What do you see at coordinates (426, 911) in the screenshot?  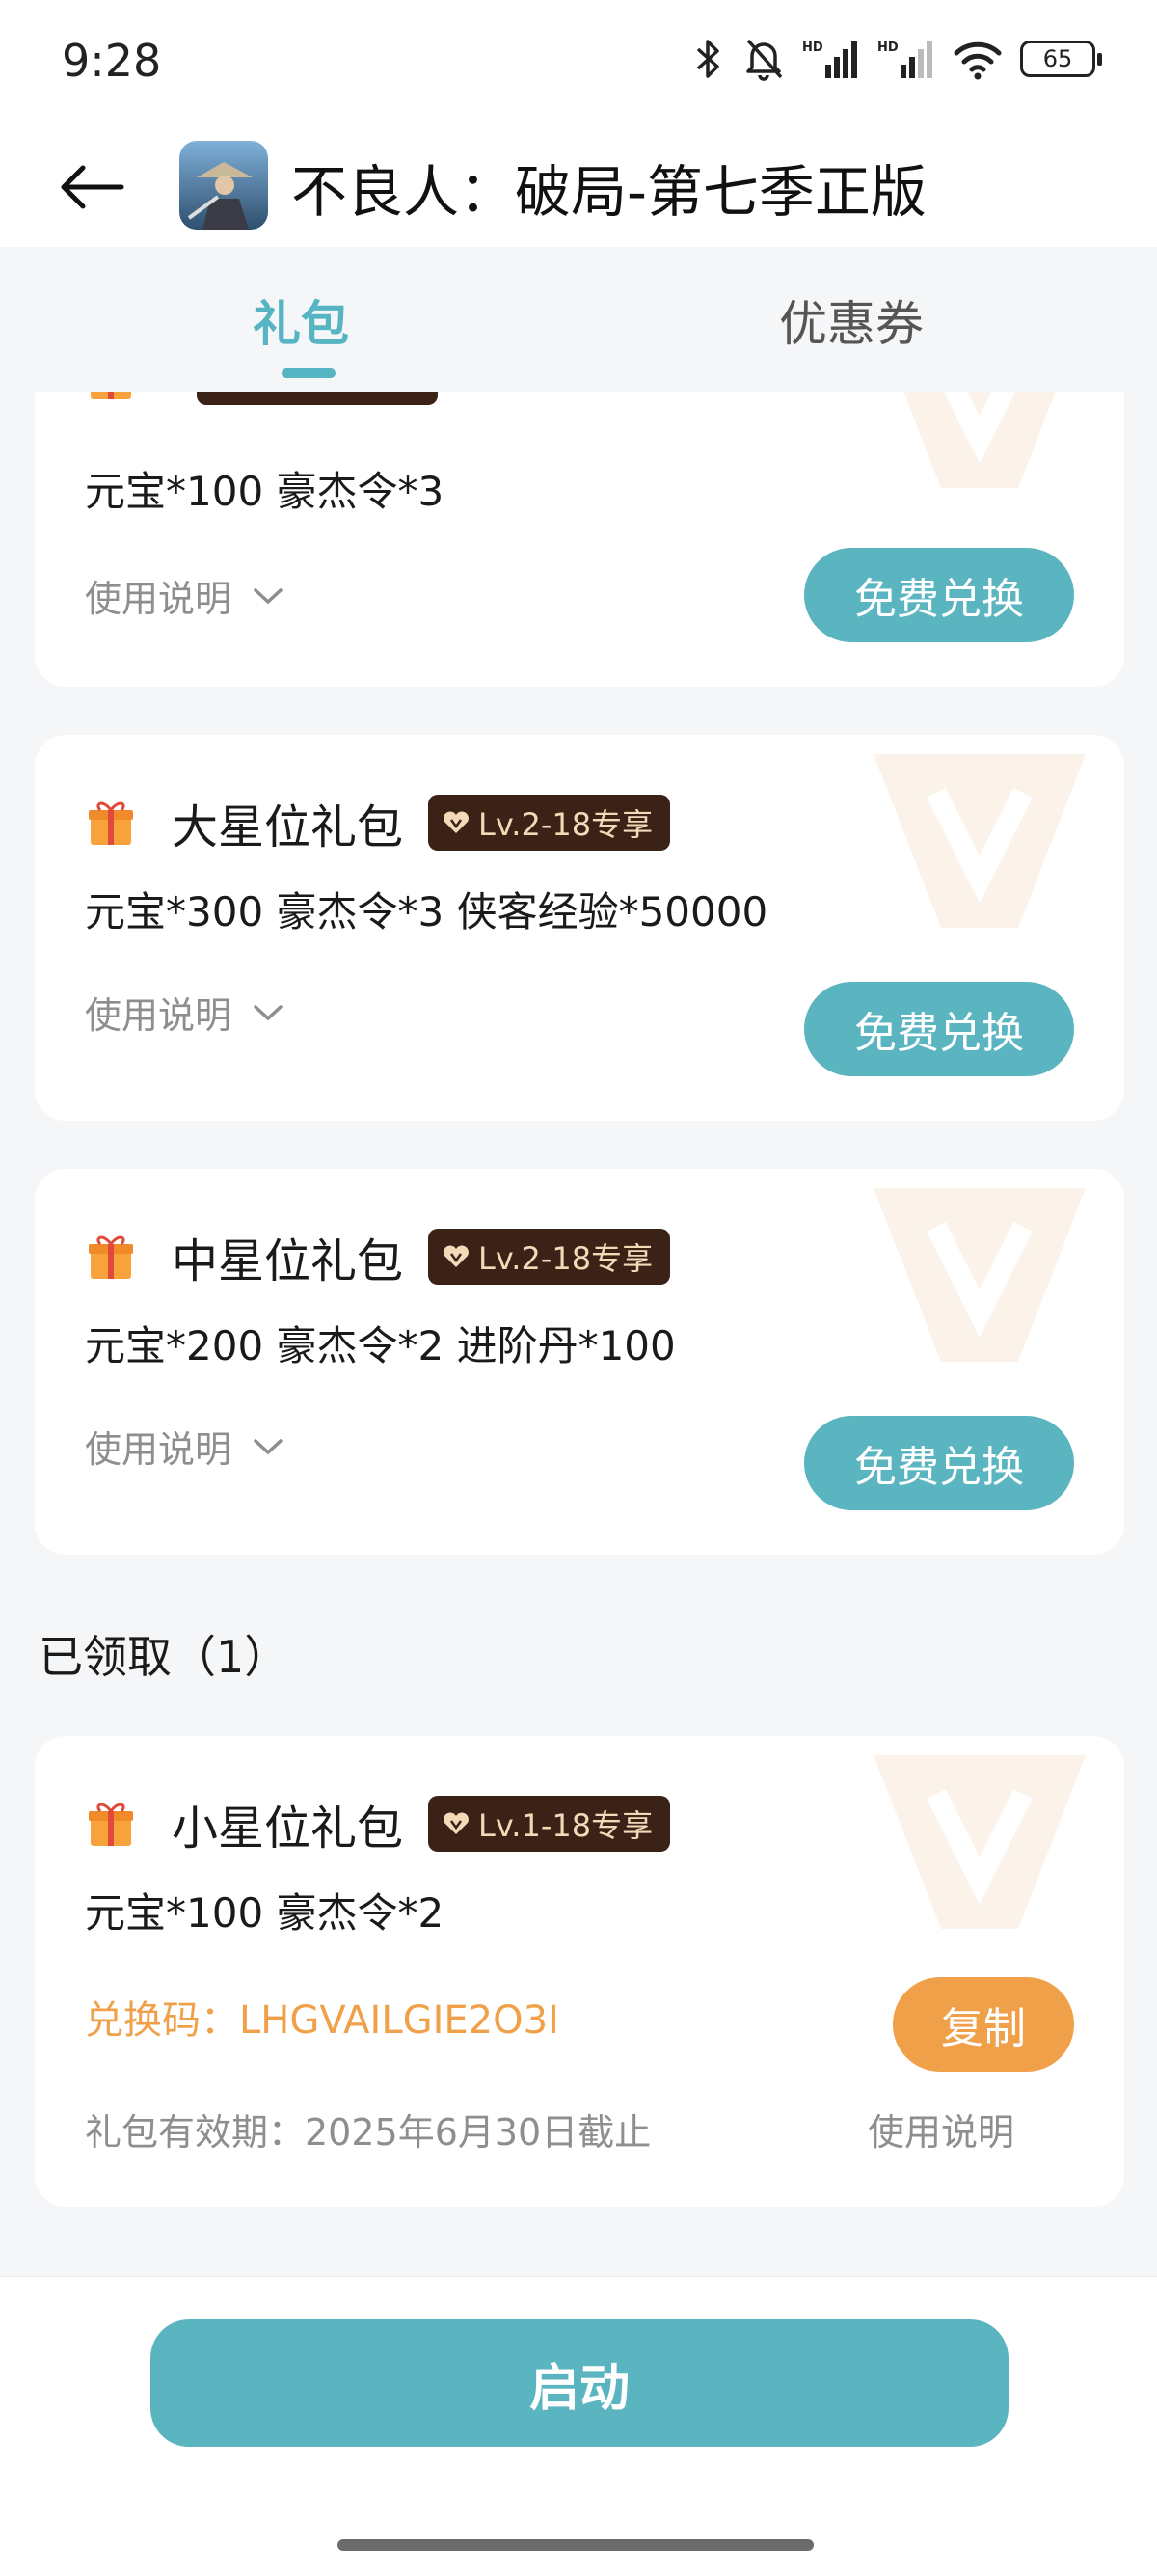 I see `gift-items: 元宝*300 豪杰令*3 侠客经验*50000` at bounding box center [426, 911].